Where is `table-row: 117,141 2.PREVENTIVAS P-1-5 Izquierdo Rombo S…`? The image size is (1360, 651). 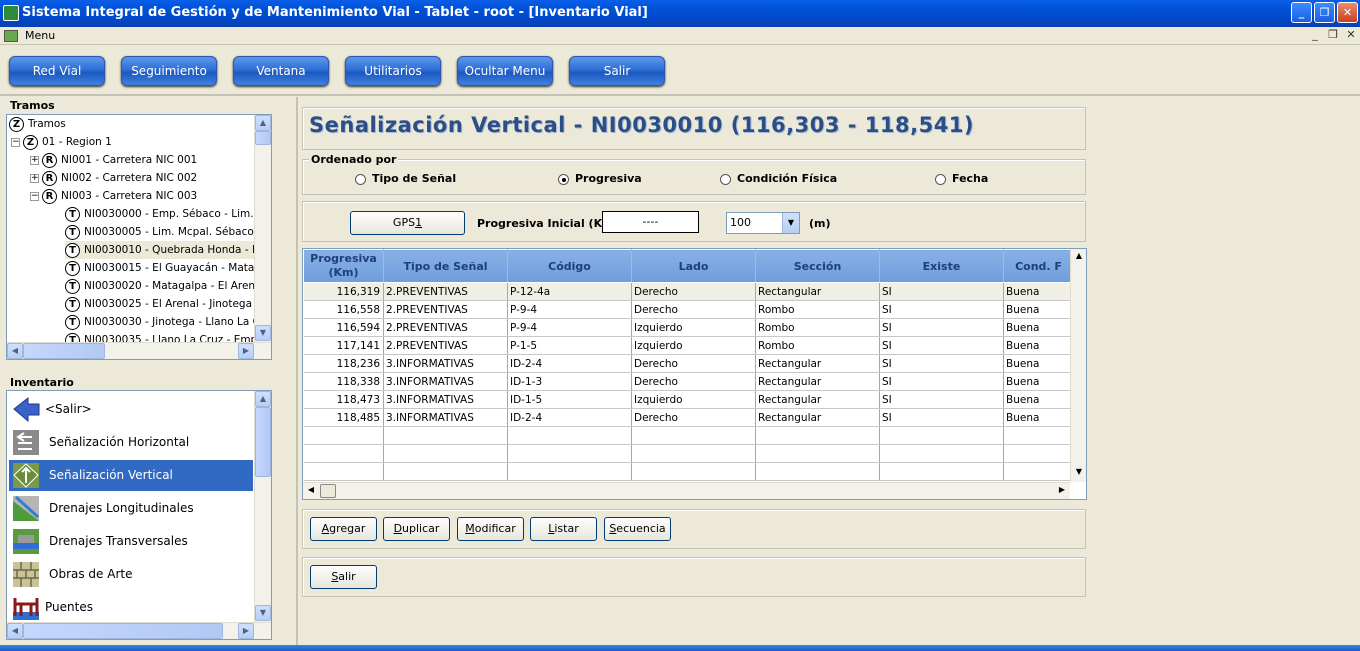 table-row: 117,141 2.PREVENTIVAS P-1-5 Izquierdo Rombo S… is located at coordinates (688, 345).